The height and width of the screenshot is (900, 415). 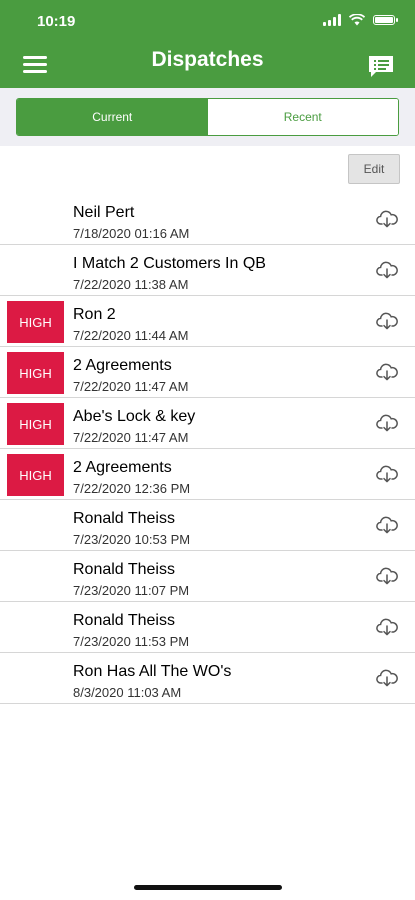 What do you see at coordinates (131, 590) in the screenshot?
I see `dispatch-date: 7/23/2020 11:07 PM` at bounding box center [131, 590].